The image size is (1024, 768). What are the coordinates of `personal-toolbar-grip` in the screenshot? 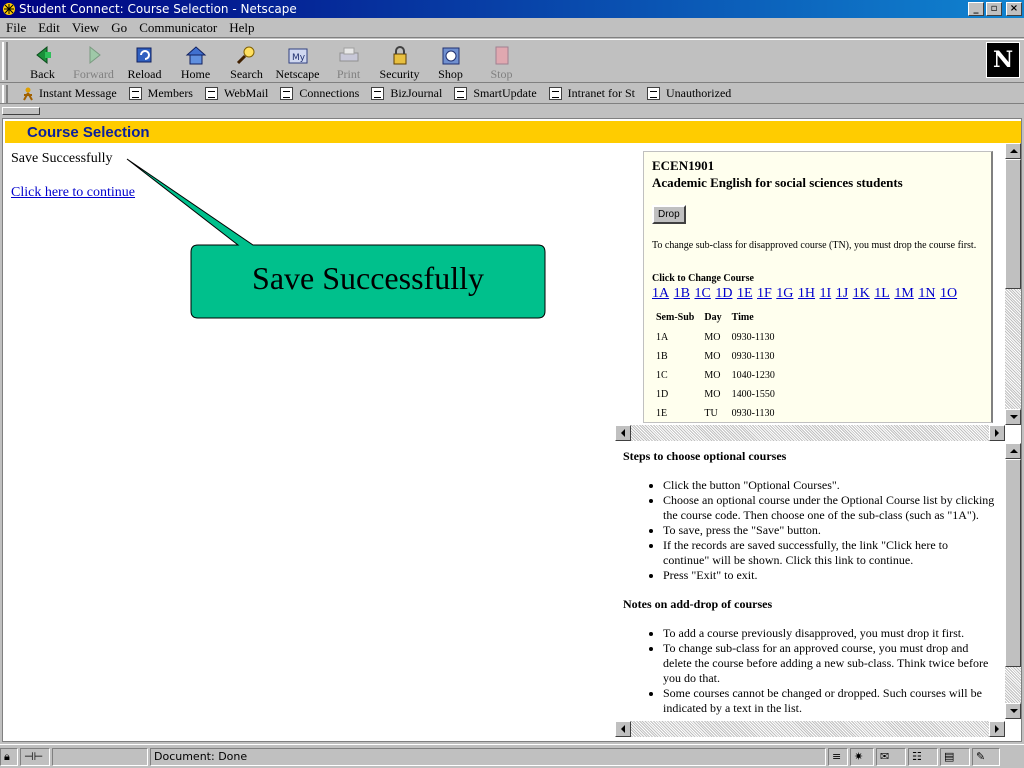 It's located at (5, 94).